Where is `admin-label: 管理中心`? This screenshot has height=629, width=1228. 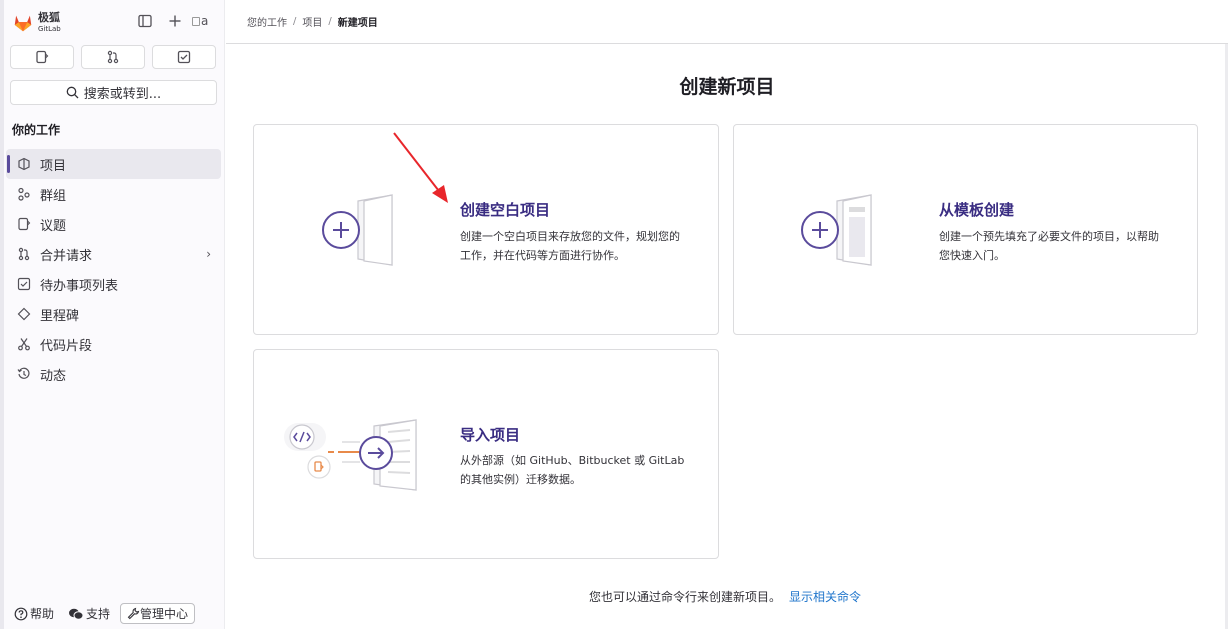
admin-label: 管理中心 is located at coordinates (164, 614).